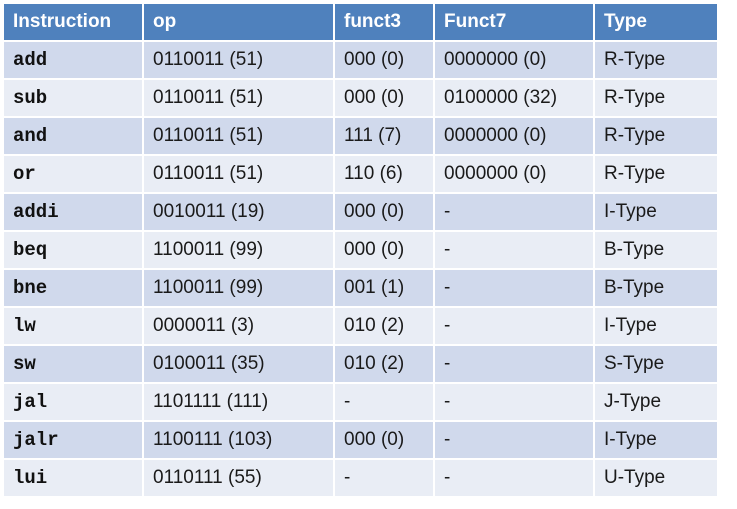 This screenshot has width=737, height=509. What do you see at coordinates (239, 479) in the screenshot?
I see `op-cell: 0110111 (55)` at bounding box center [239, 479].